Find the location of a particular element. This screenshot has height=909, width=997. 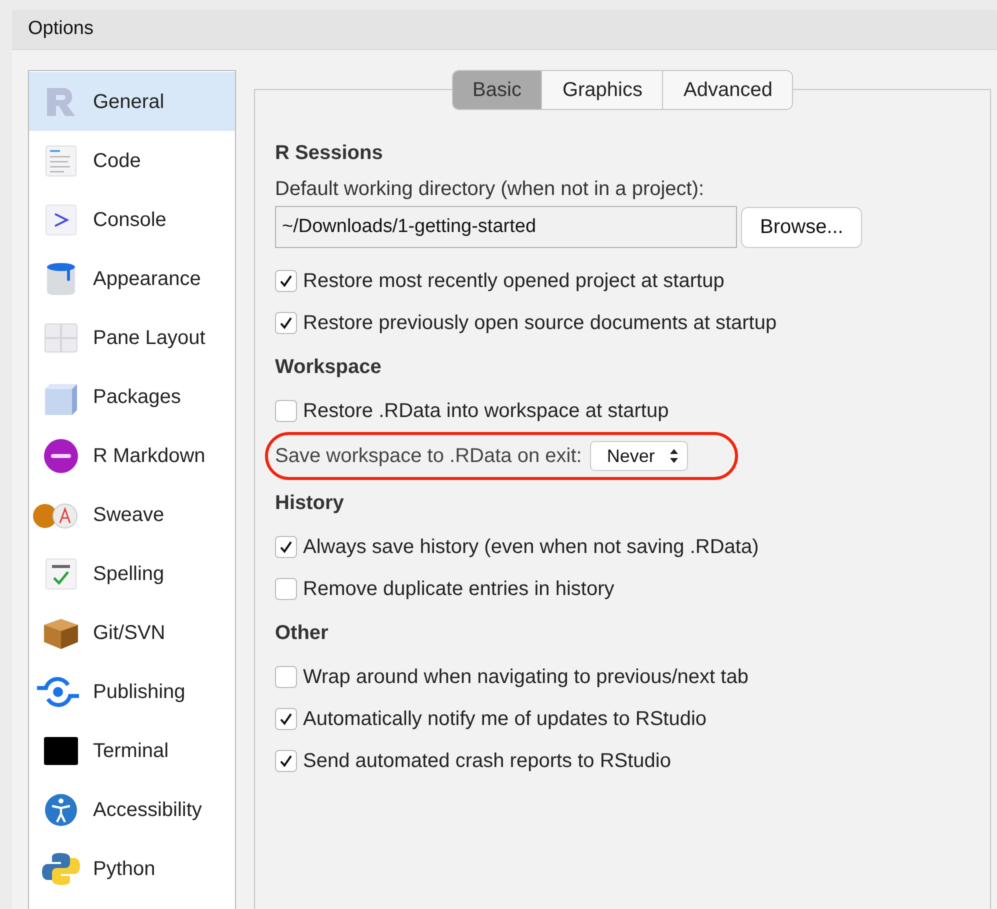

sidebar-item: Packages is located at coordinates (132, 396).